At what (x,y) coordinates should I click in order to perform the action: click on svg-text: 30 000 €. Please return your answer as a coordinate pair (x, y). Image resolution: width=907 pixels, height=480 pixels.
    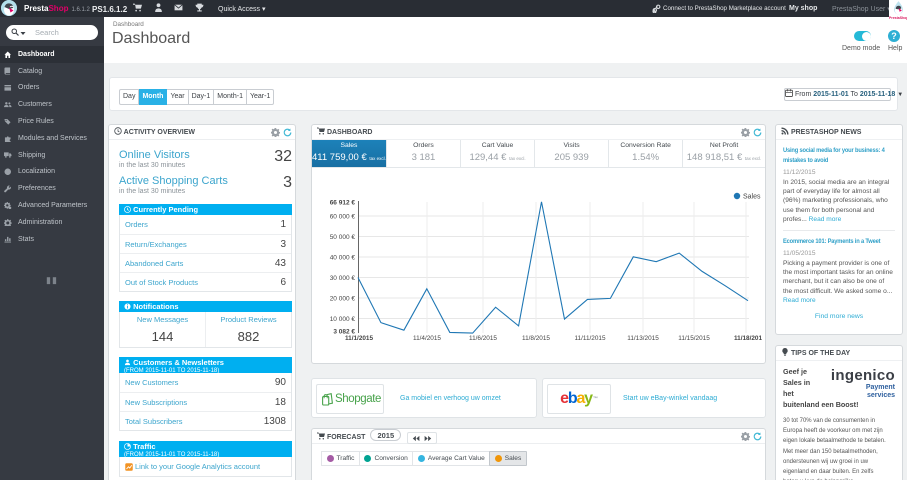
    Looking at the image, I should click on (343, 278).